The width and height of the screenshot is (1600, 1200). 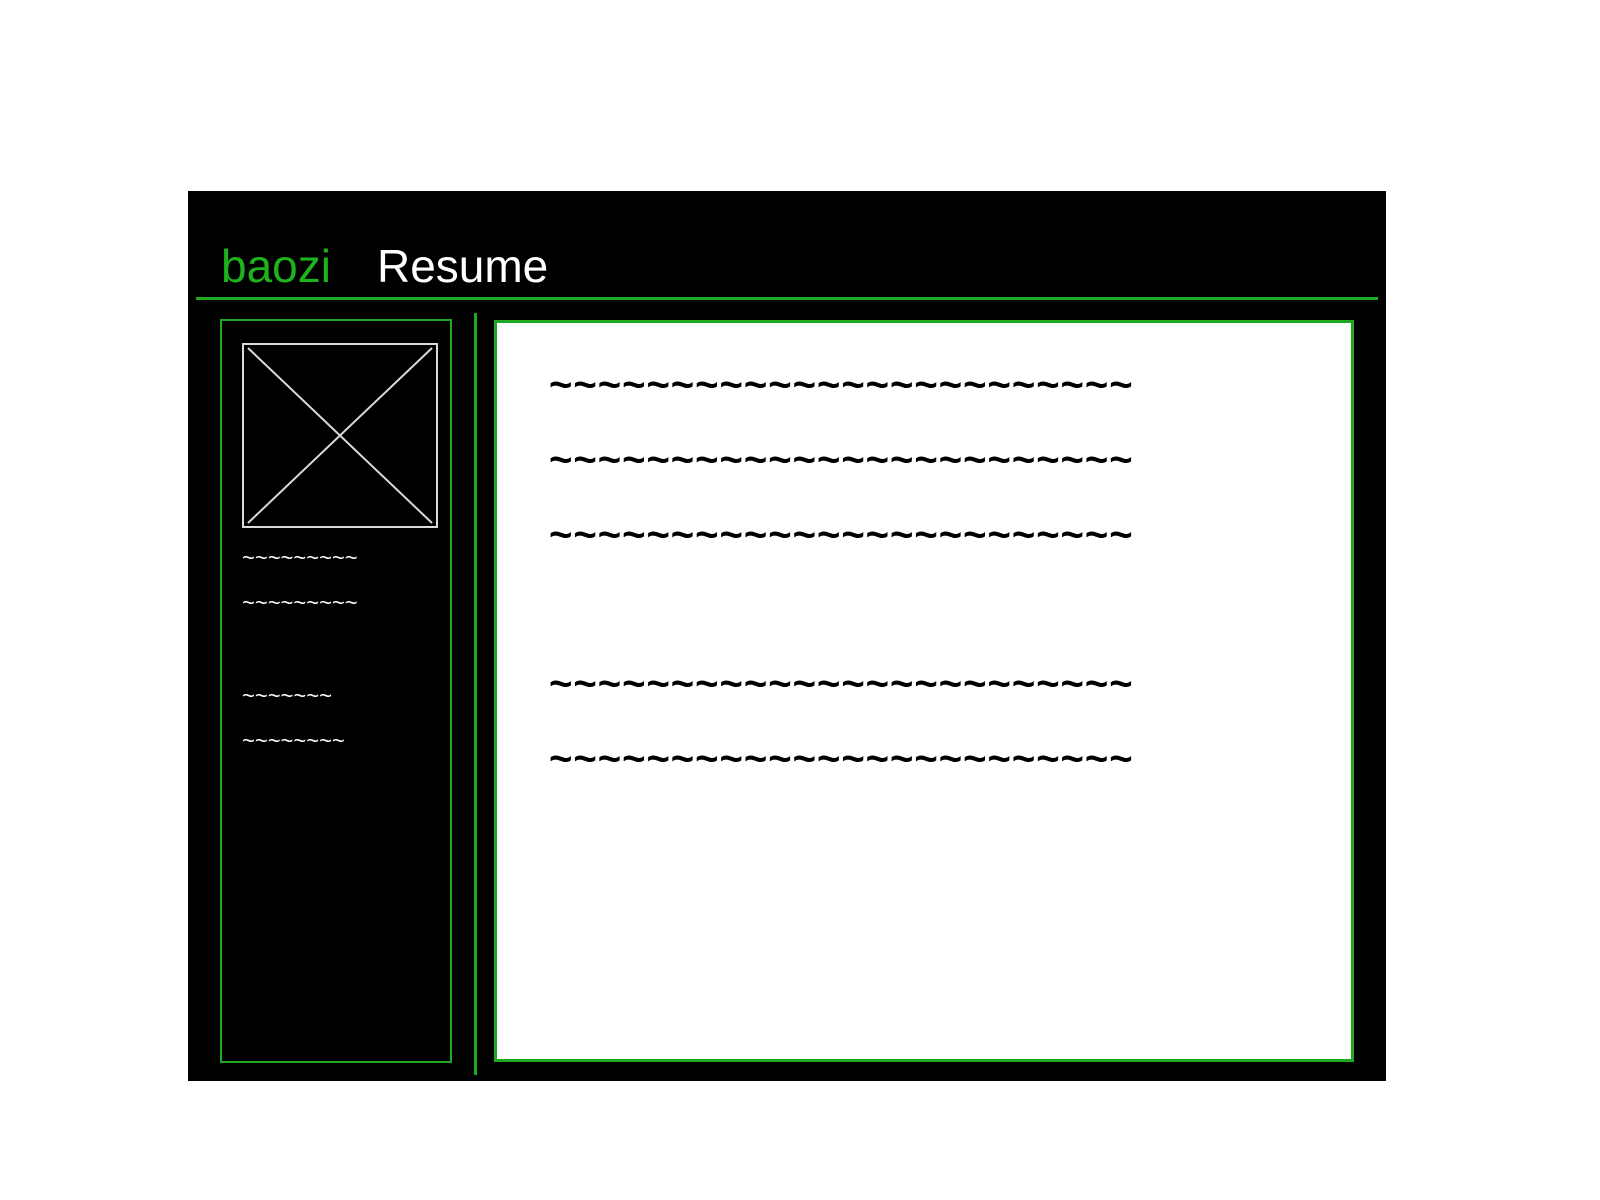 What do you see at coordinates (462, 266) in the screenshot?
I see `page-title: Resume` at bounding box center [462, 266].